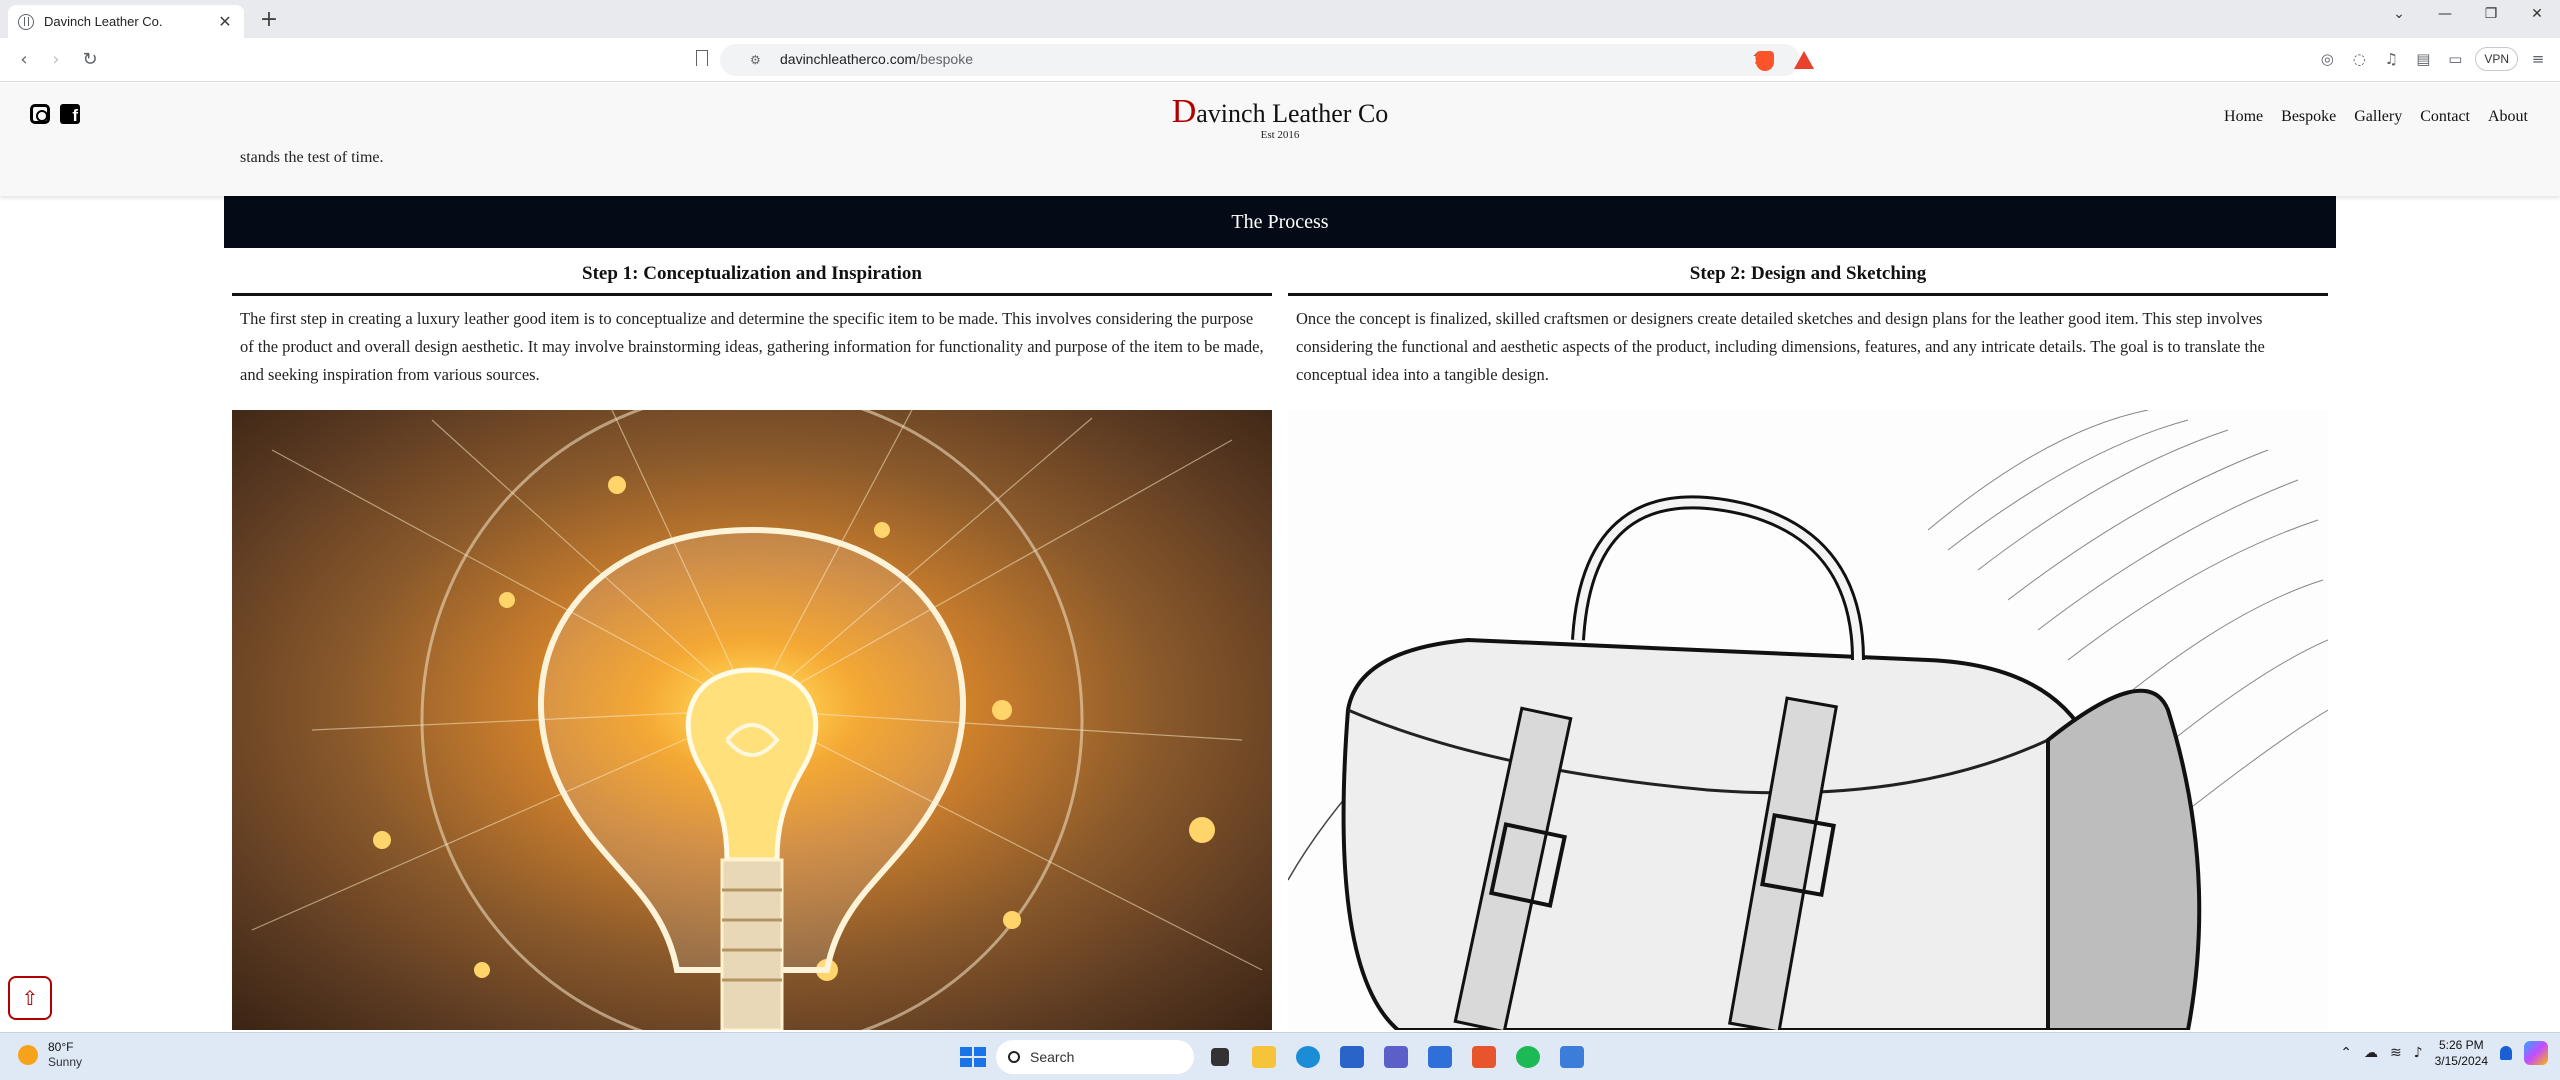 This screenshot has height=1080, width=2560. I want to click on volume-muted-icon: ♪, so click(2418, 1053).